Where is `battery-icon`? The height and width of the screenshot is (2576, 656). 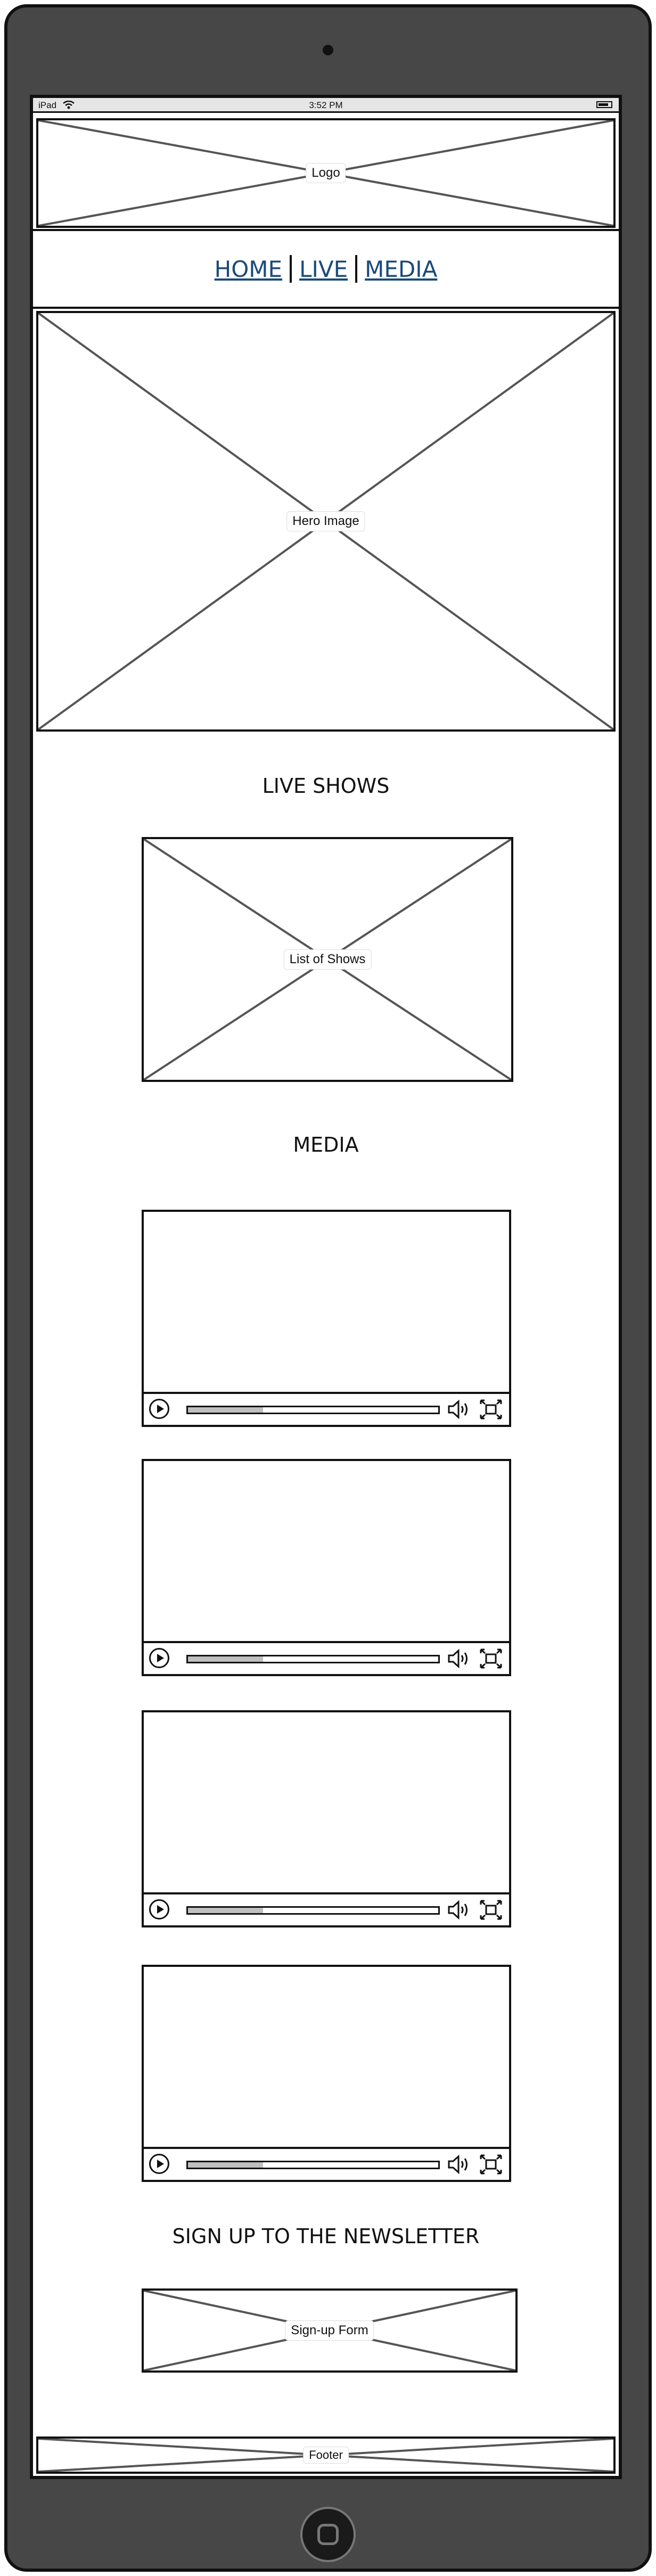
battery-icon is located at coordinates (604, 104).